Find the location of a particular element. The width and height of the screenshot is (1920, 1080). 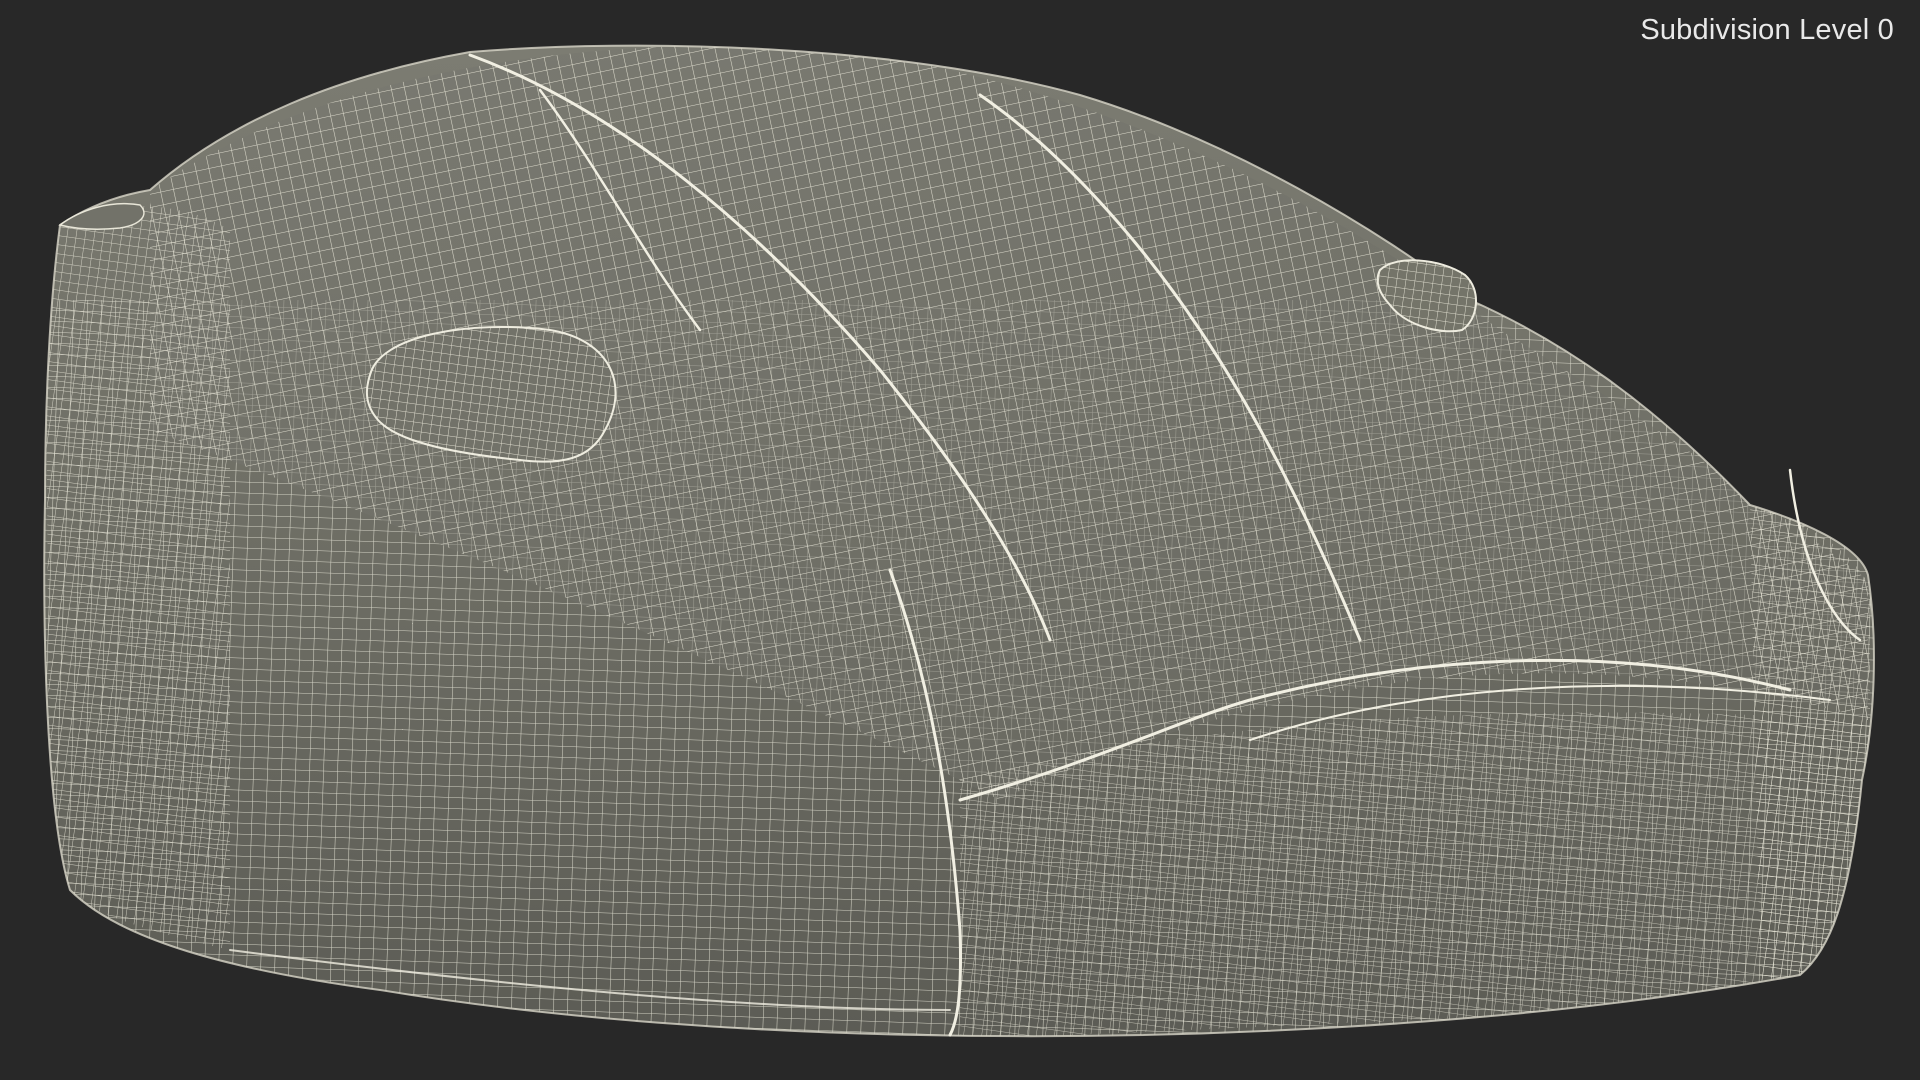

subdivision-level-label: Subdivision Level 0 is located at coordinates (1767, 30).